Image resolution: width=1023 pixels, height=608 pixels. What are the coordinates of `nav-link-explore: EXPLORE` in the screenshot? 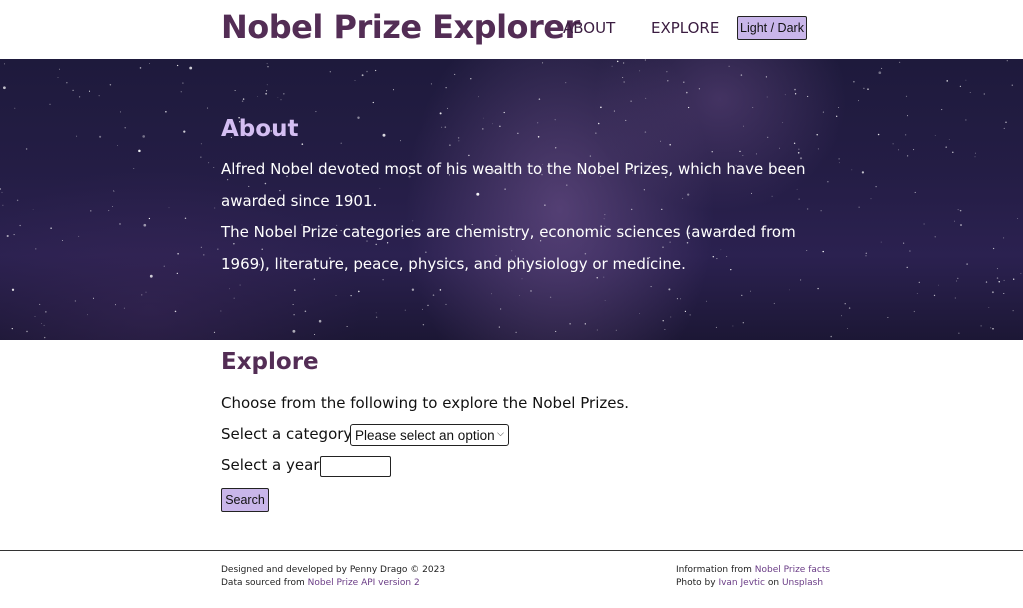 It's located at (685, 28).